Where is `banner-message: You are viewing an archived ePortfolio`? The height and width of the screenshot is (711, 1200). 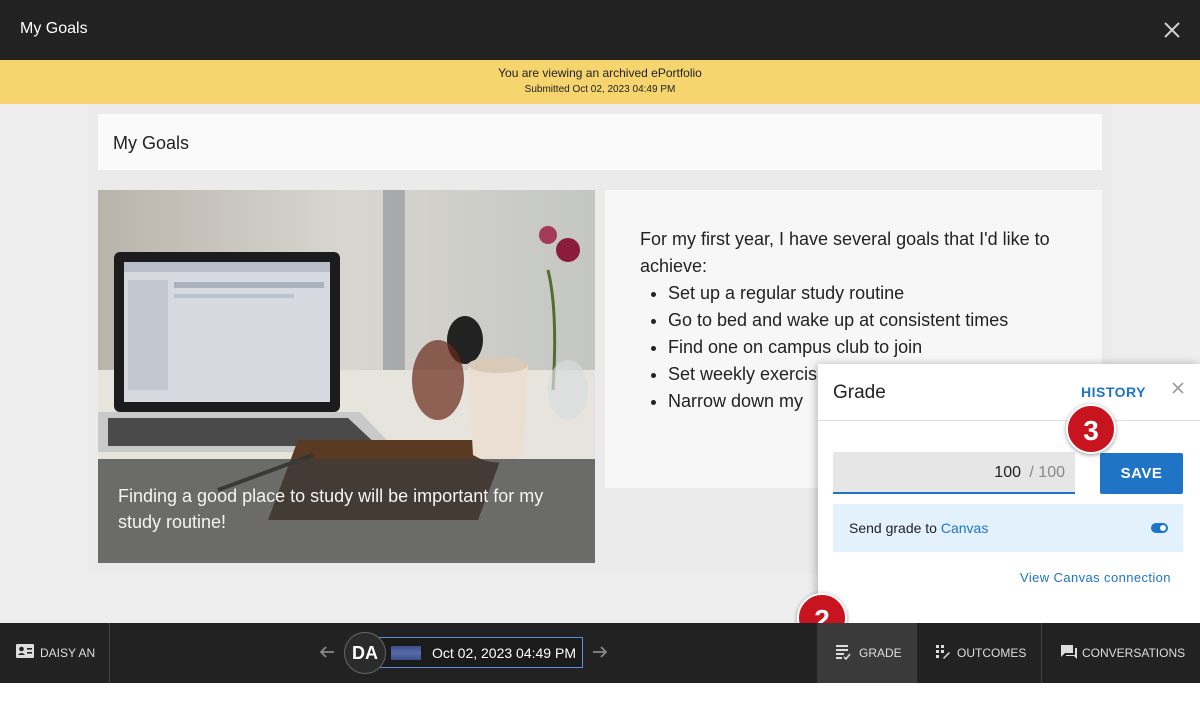 banner-message: You are viewing an archived ePortfolio is located at coordinates (600, 73).